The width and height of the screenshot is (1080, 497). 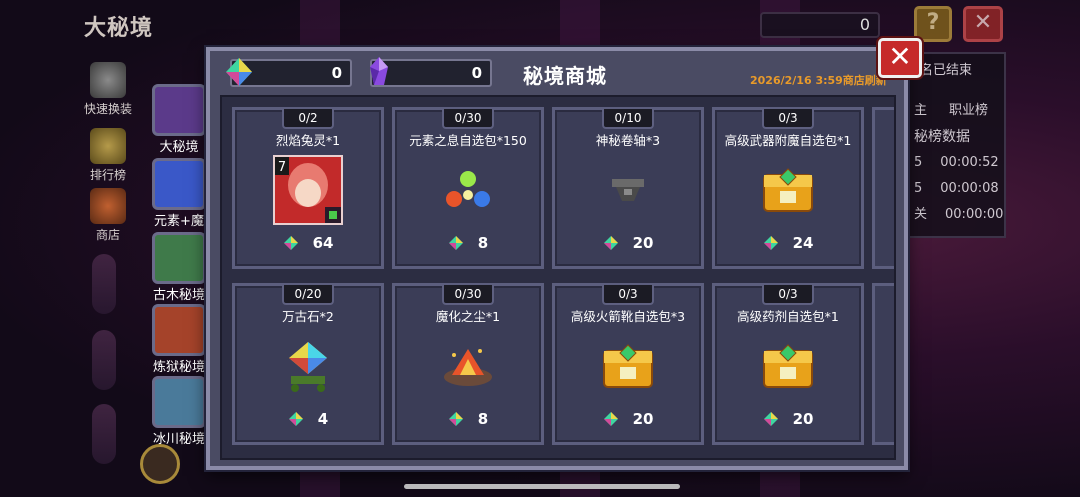 I want to click on leaderboard-button: 排行榜, so click(x=108, y=155).